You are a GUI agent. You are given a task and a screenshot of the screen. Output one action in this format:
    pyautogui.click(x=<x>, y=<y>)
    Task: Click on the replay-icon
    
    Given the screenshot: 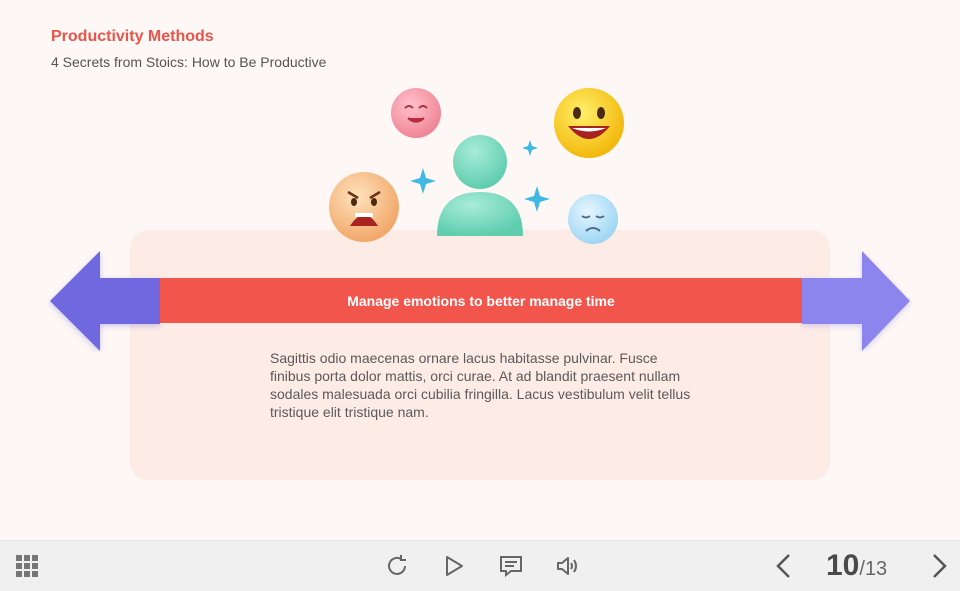 What is the action you would take?
    pyautogui.click(x=397, y=566)
    